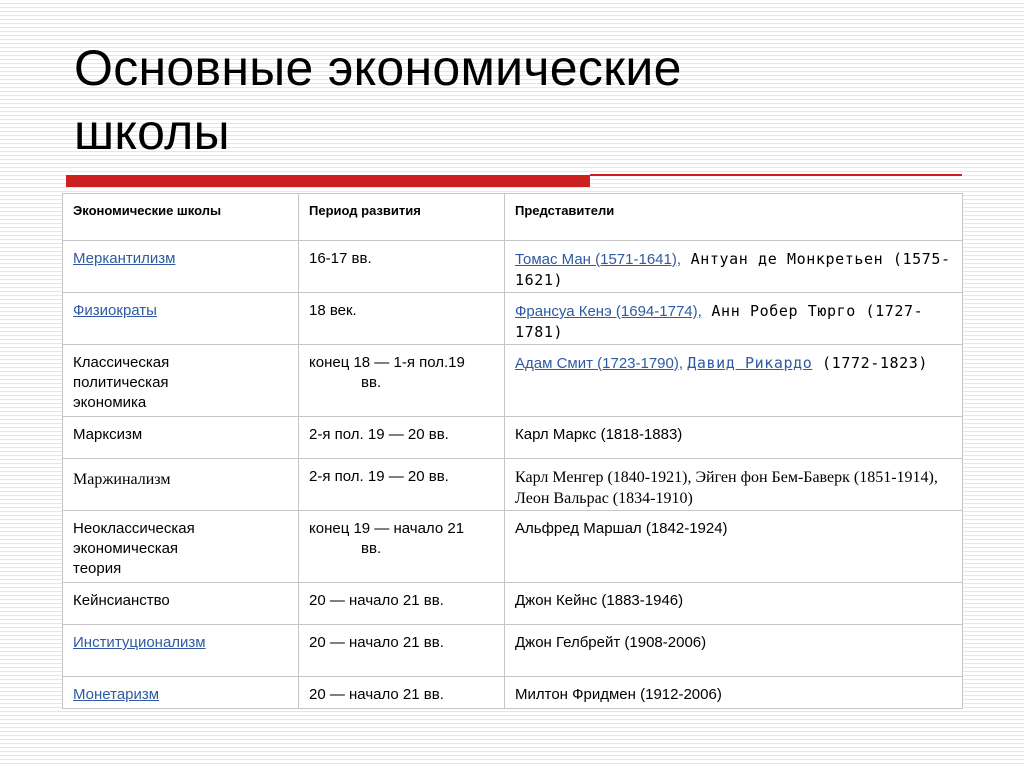 The width and height of the screenshot is (1024, 767). What do you see at coordinates (401, 318) in the screenshot?
I see `period-cell: 18 век.` at bounding box center [401, 318].